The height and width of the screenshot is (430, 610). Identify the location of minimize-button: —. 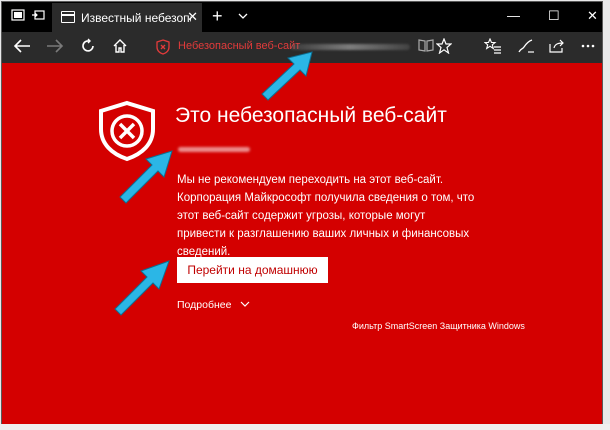
(513, 15).